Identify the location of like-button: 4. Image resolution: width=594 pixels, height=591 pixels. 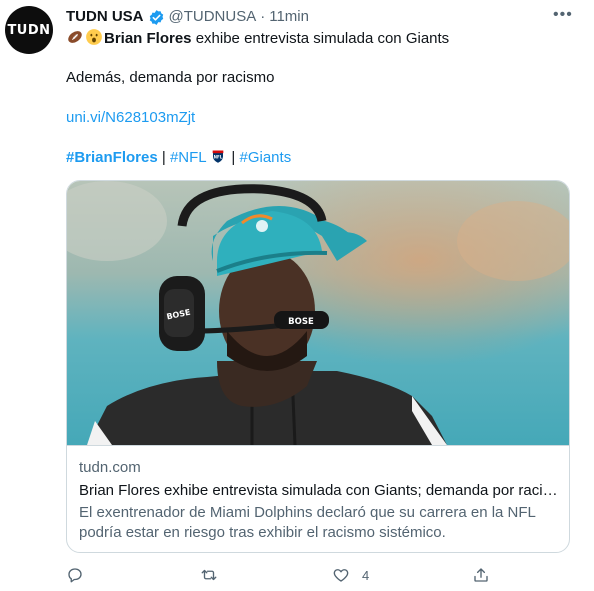
(350, 575).